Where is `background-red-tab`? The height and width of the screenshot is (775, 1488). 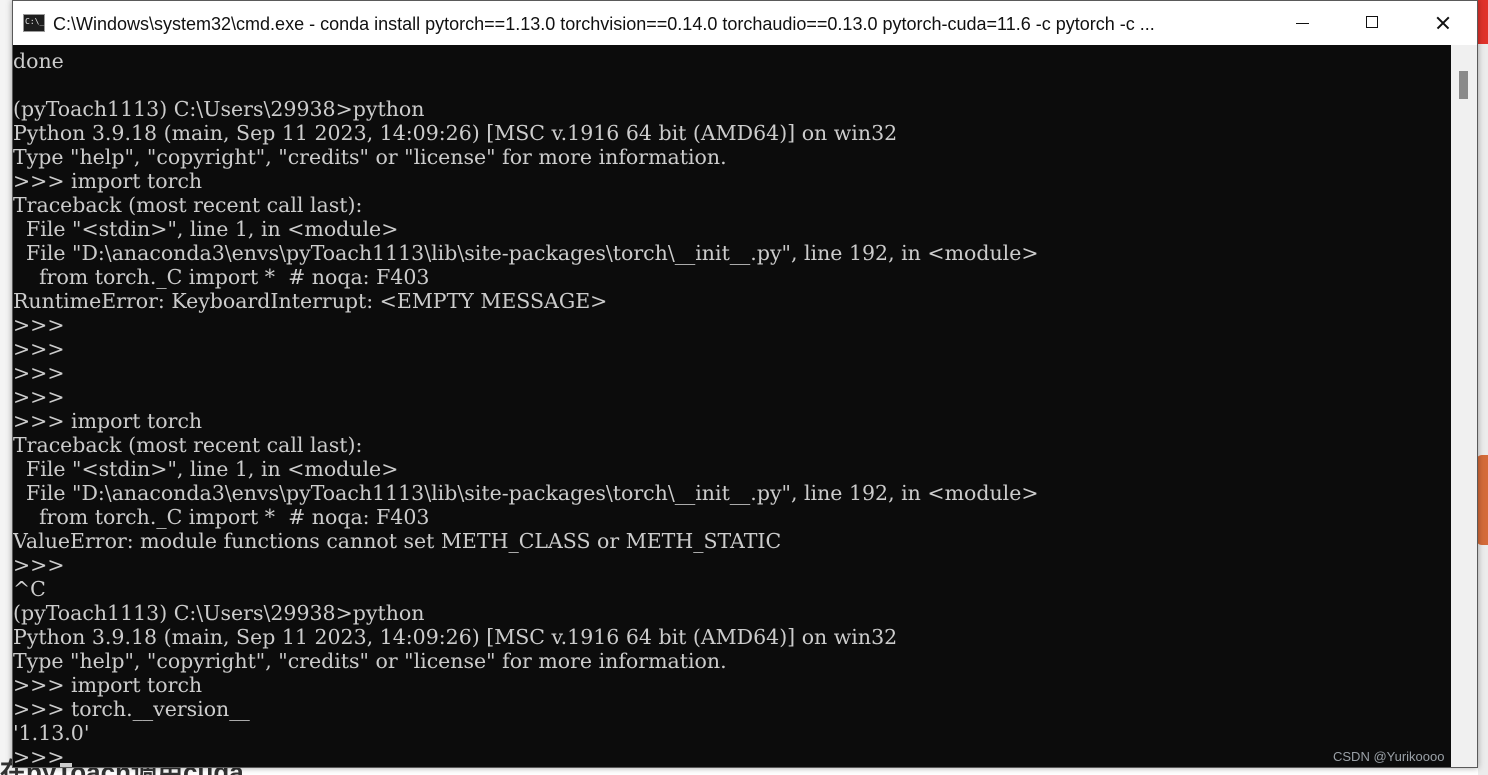 background-red-tab is located at coordinates (1483, 22).